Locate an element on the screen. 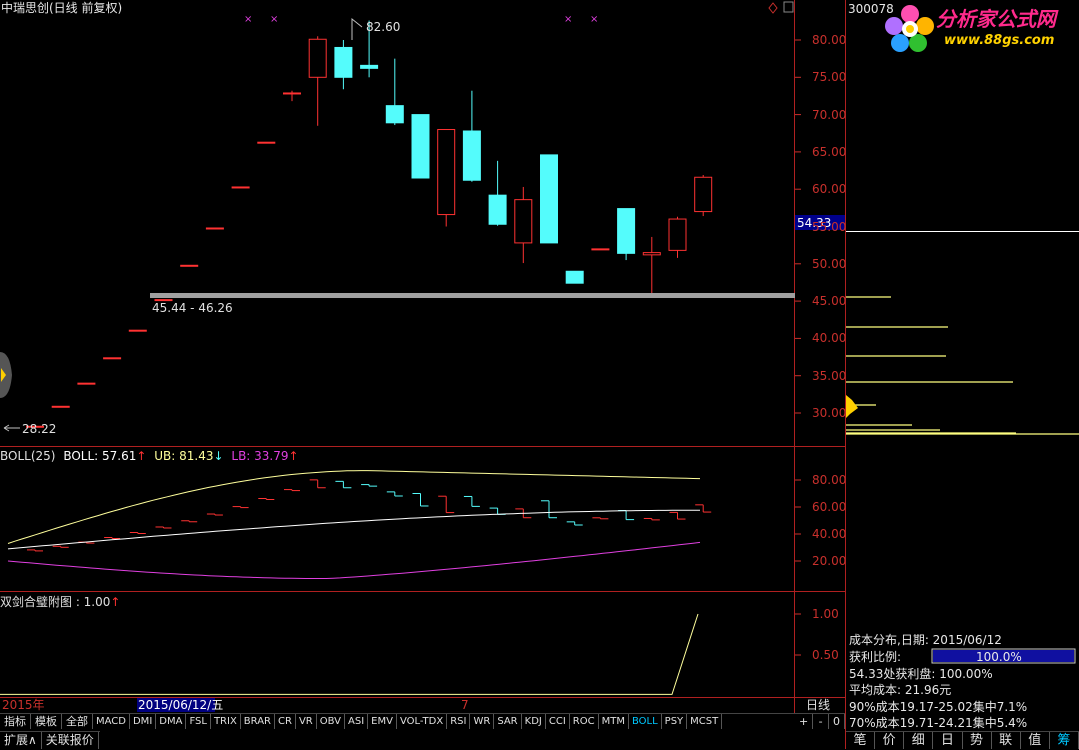  sub-indicator-name: 双剑合璧附图 : 1.00 is located at coordinates (55, 602).